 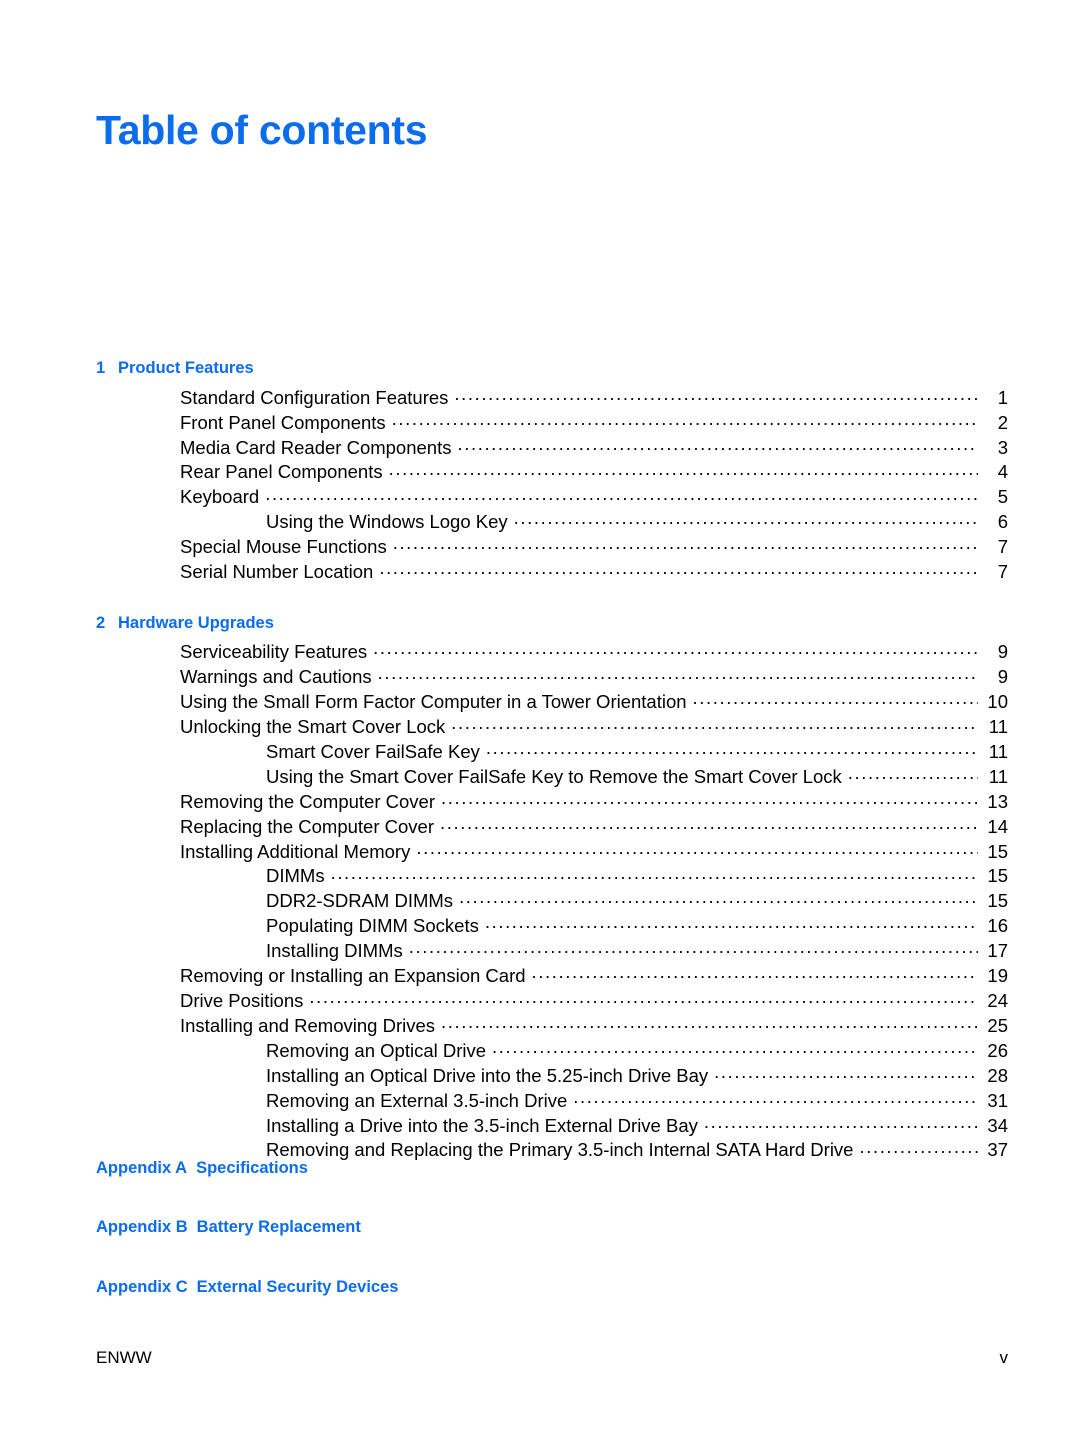 I want to click on toc-entry-page-number: 14, so click(x=997, y=826).